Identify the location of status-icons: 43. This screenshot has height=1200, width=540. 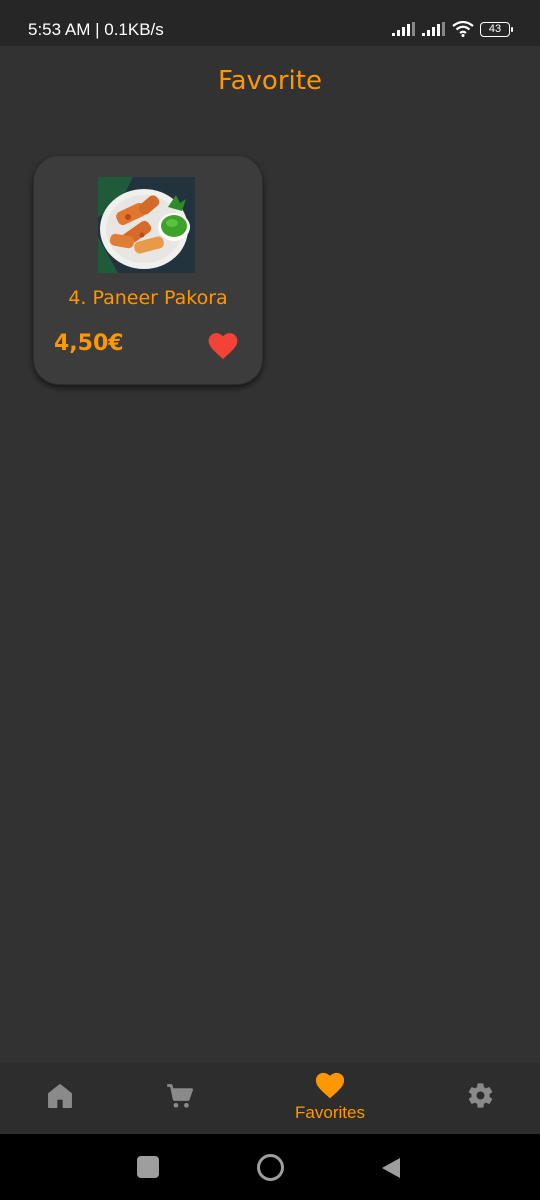
(452, 29).